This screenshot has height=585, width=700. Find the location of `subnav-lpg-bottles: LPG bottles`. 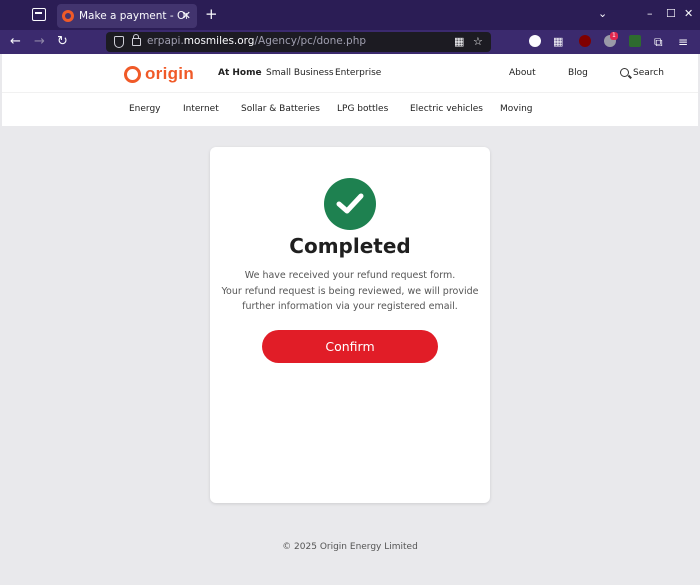

subnav-lpg-bottles: LPG bottles is located at coordinates (362, 109).